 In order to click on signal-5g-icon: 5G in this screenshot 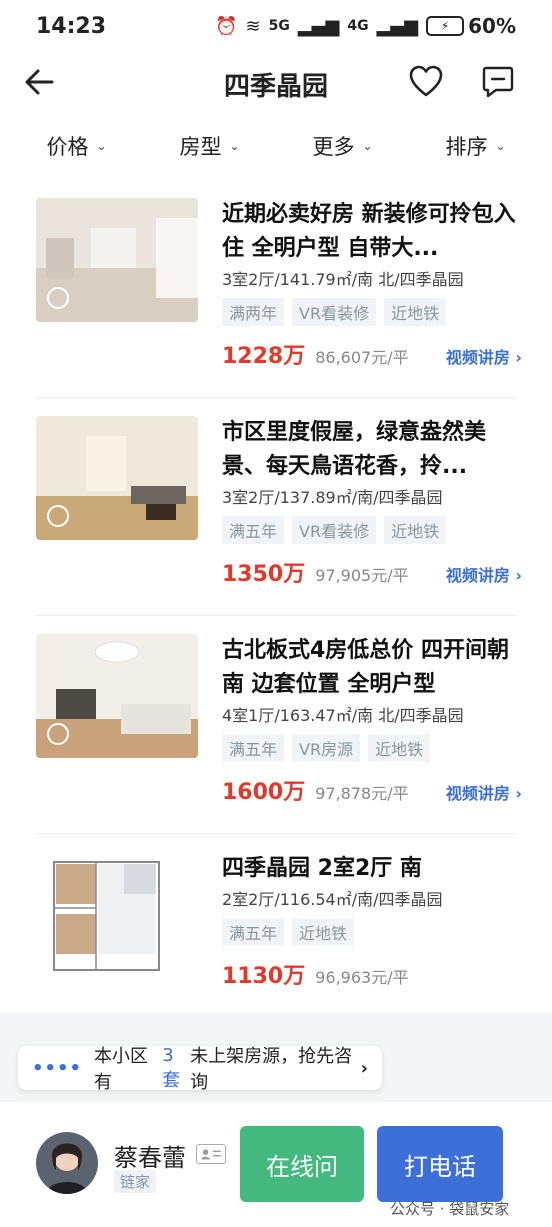, I will do `click(279, 26)`.